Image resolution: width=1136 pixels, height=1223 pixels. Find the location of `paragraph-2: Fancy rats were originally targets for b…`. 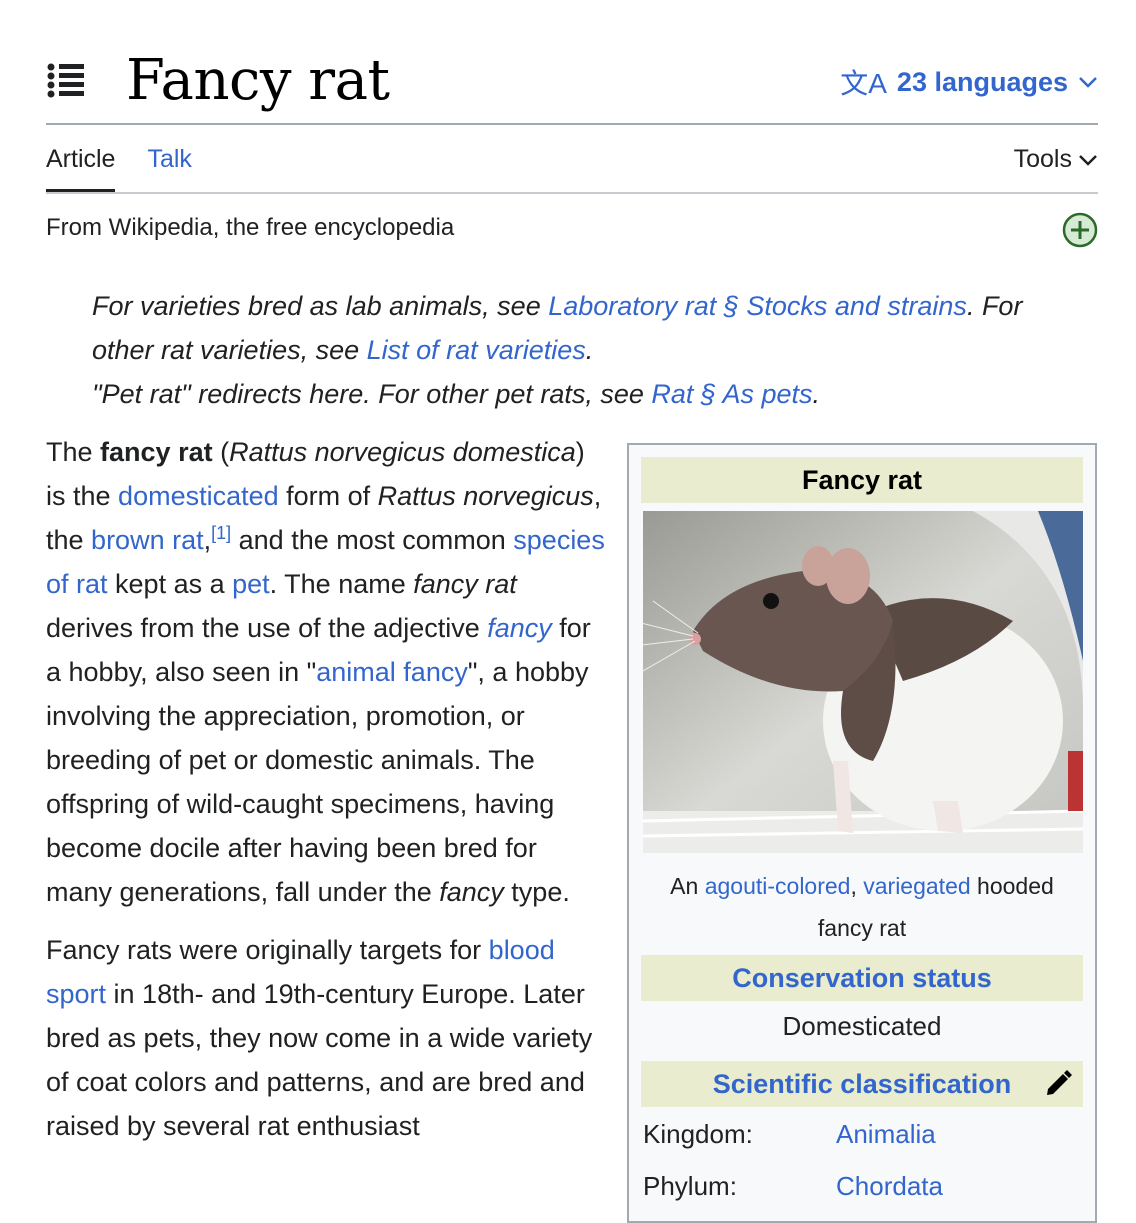

paragraph-2: Fancy rats were originally targets for b… is located at coordinates (326, 1038).